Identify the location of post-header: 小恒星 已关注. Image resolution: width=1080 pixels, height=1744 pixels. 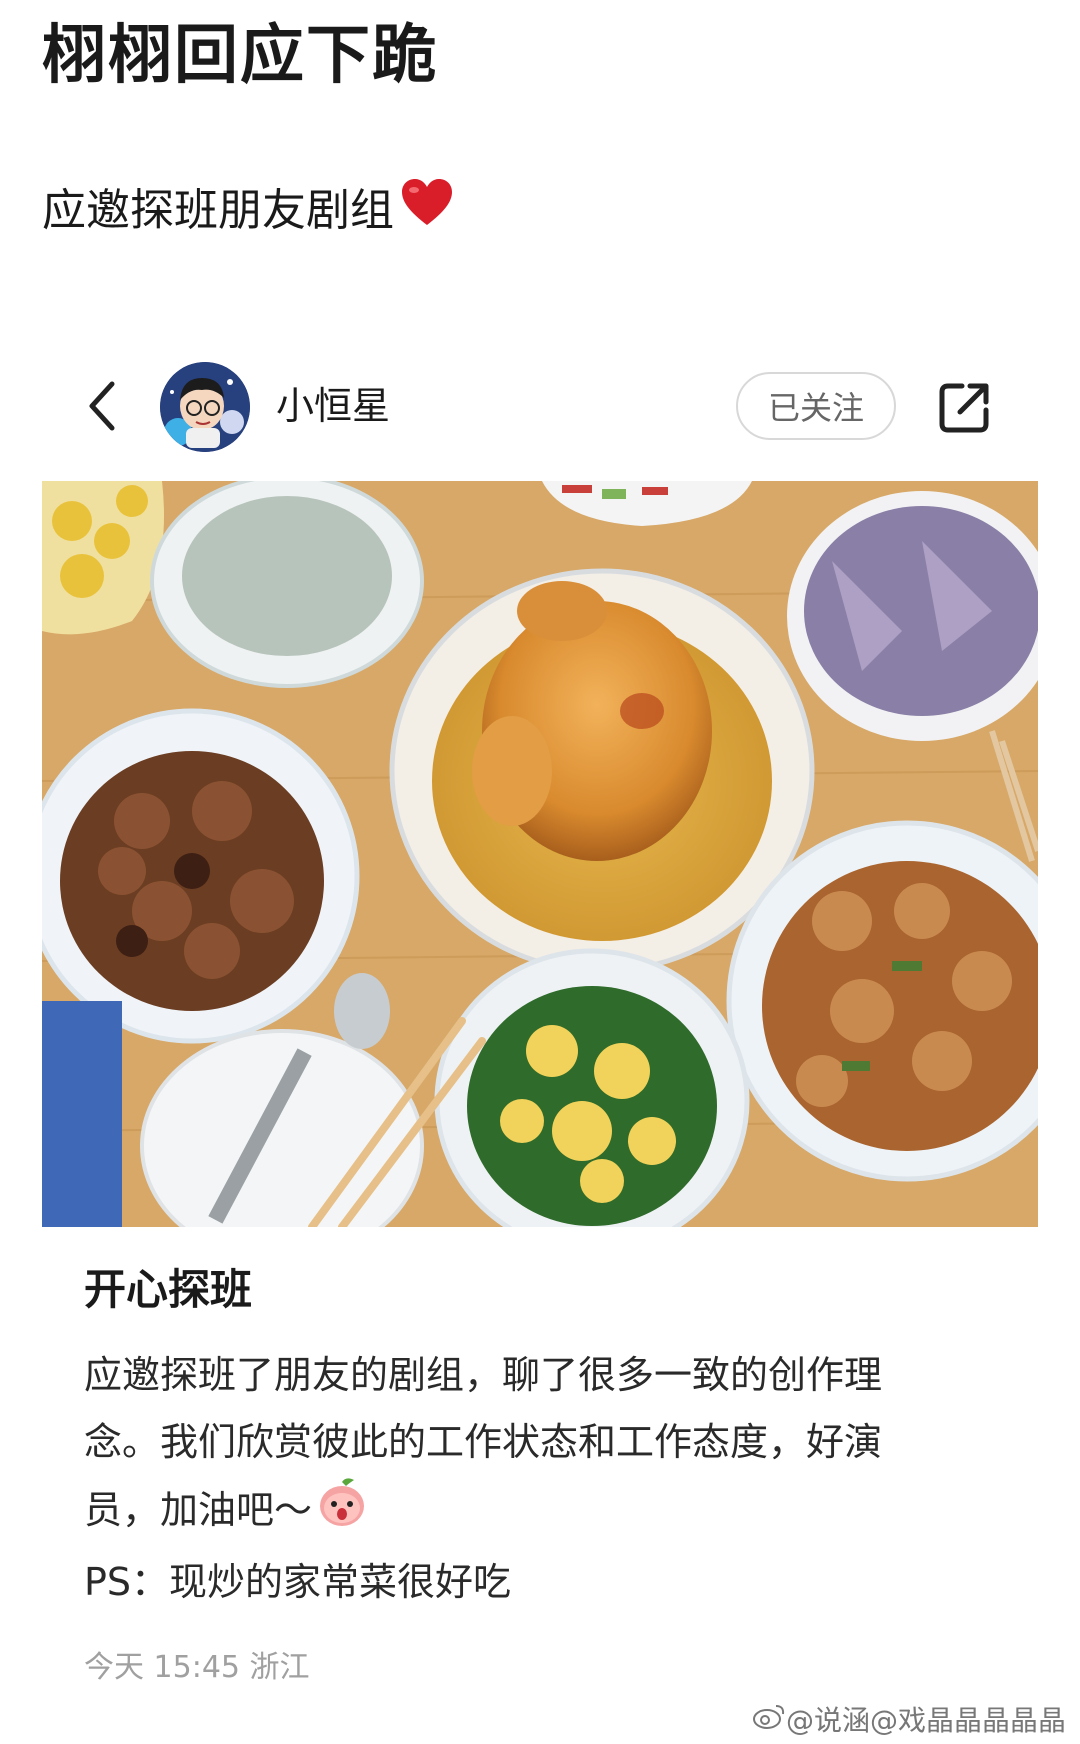
(540, 406).